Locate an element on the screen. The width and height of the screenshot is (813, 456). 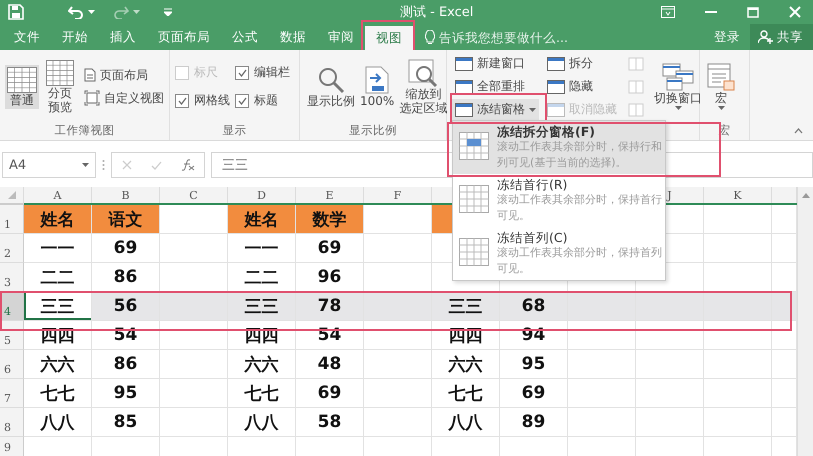
function-icon is located at coordinates (187, 165).